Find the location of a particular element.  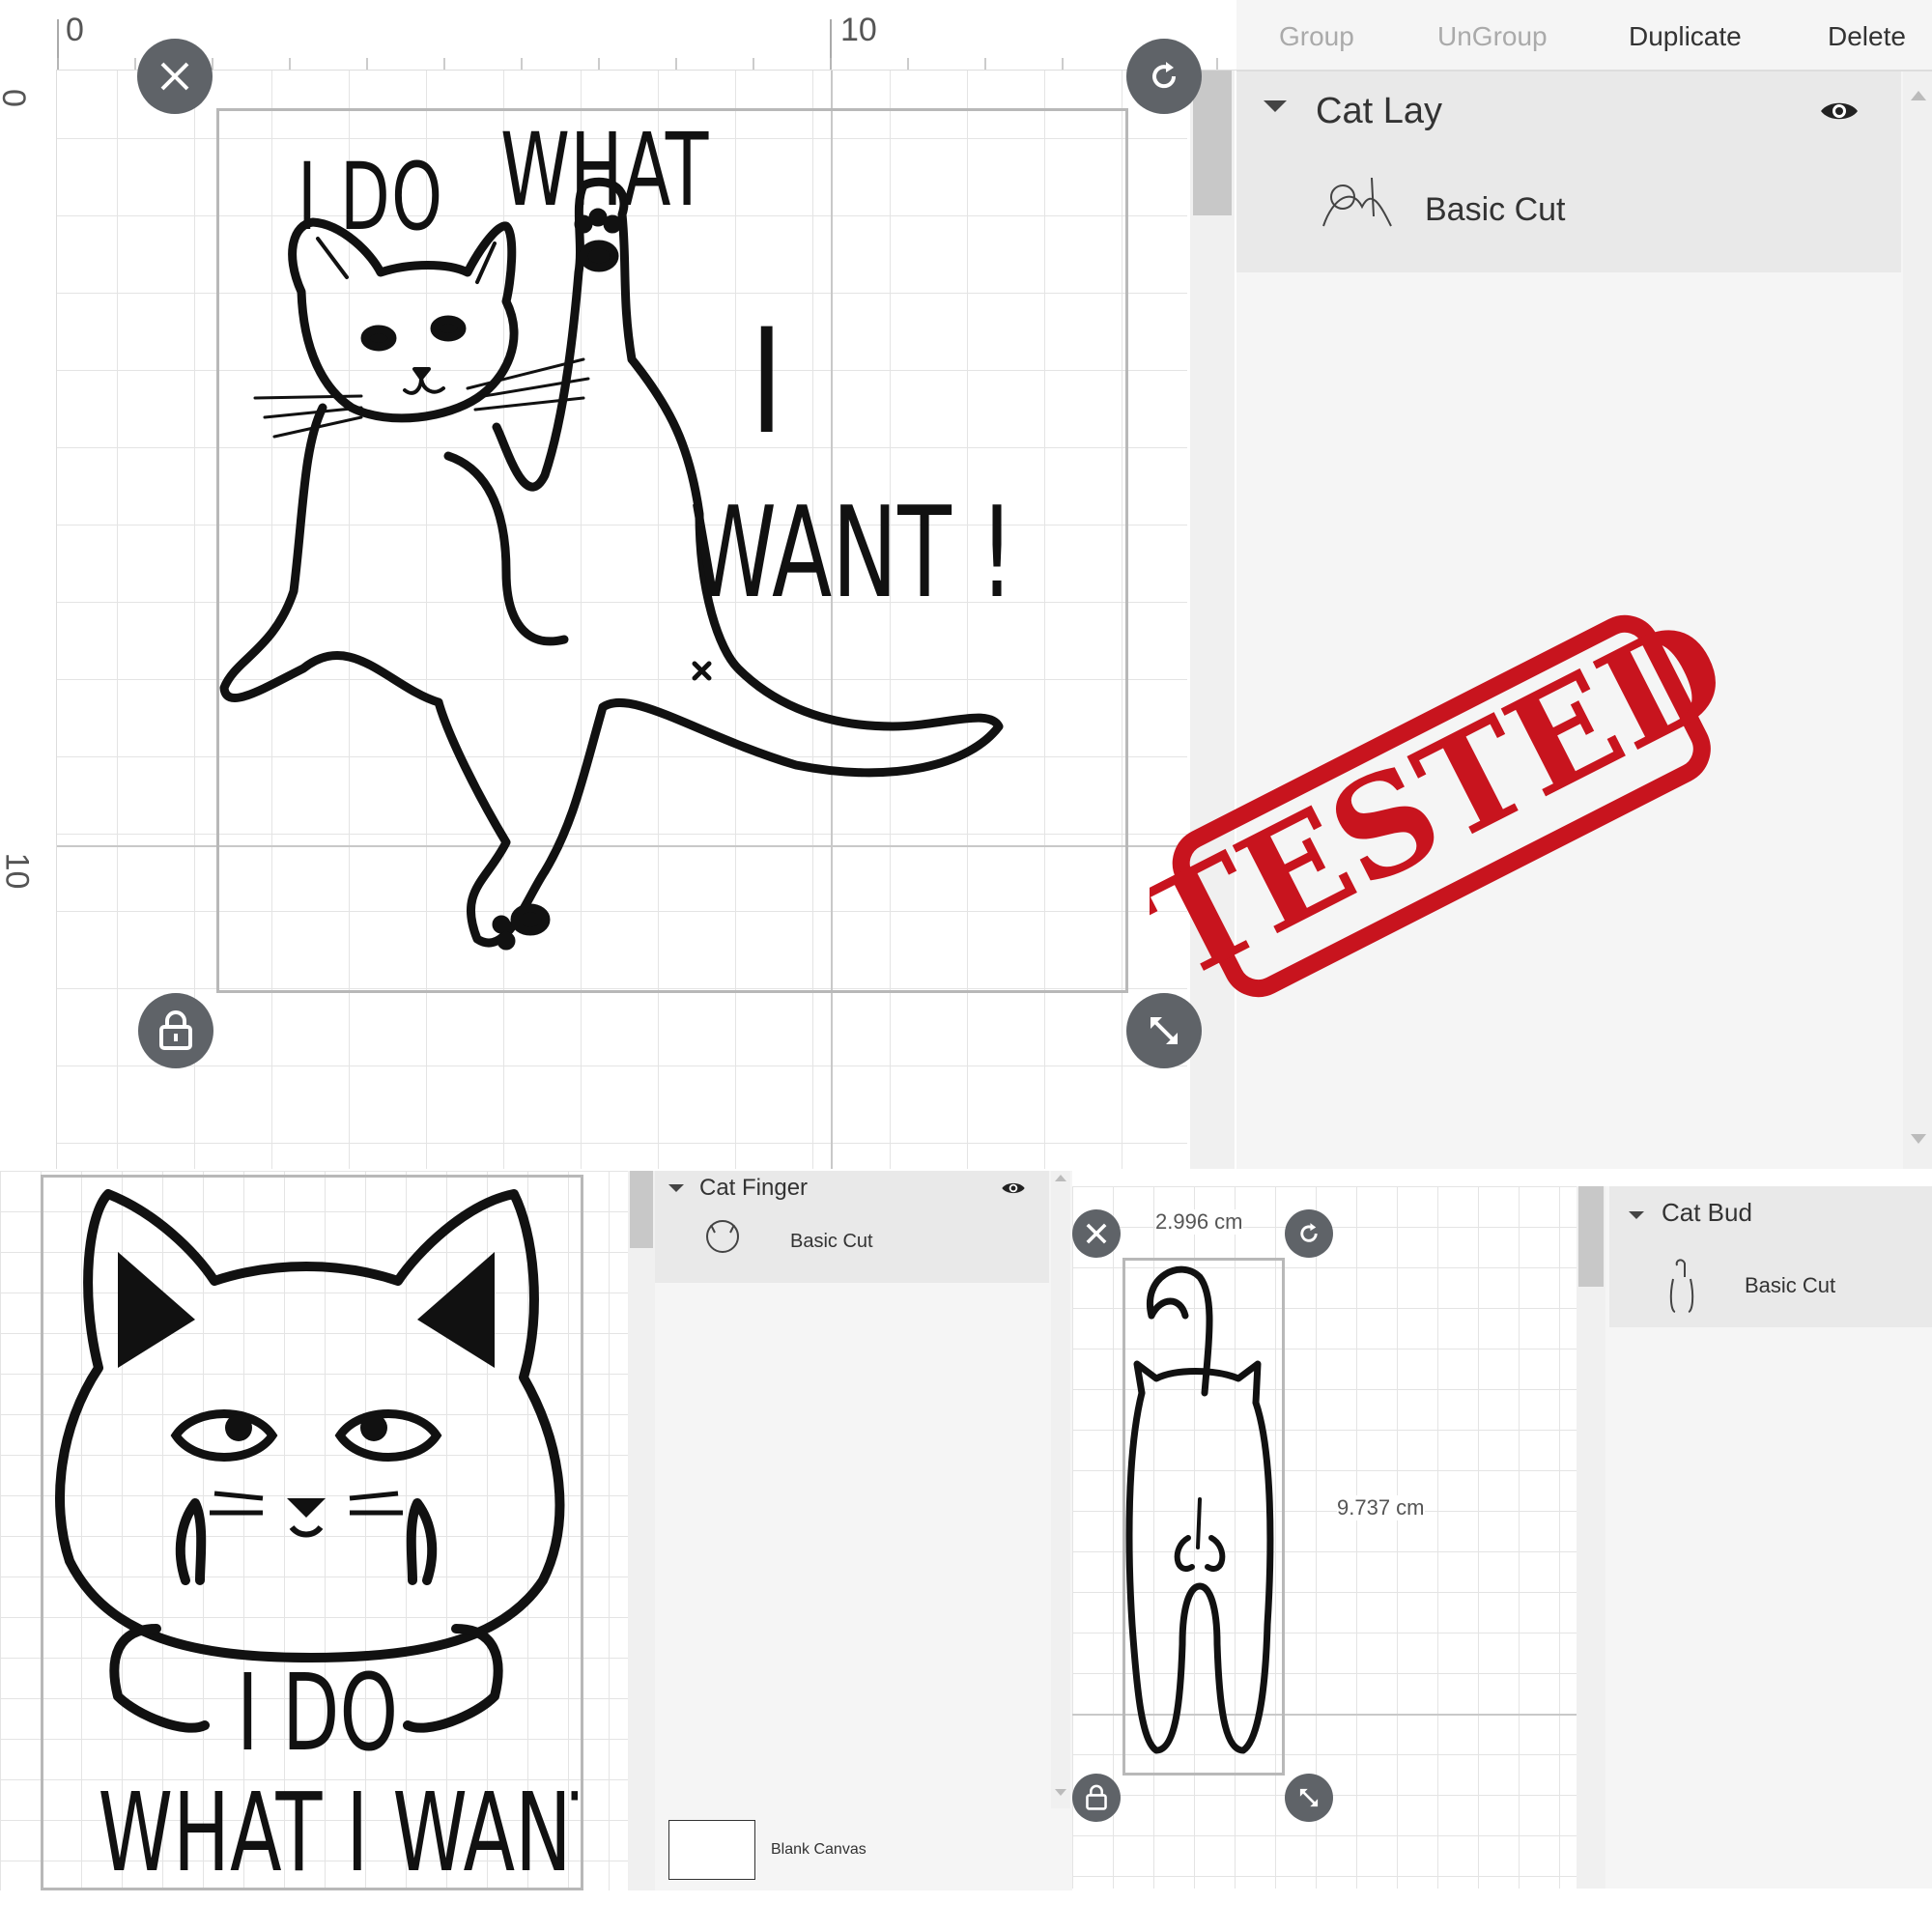

tested-stamp: TESTED is located at coordinates (1439, 799).